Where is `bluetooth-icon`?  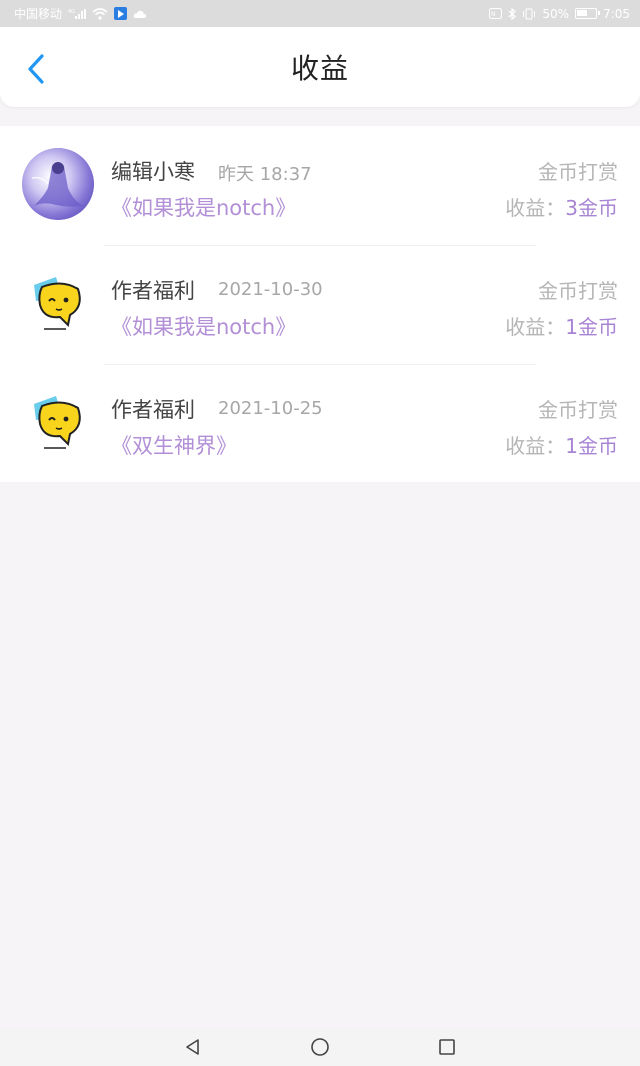 bluetooth-icon is located at coordinates (512, 13).